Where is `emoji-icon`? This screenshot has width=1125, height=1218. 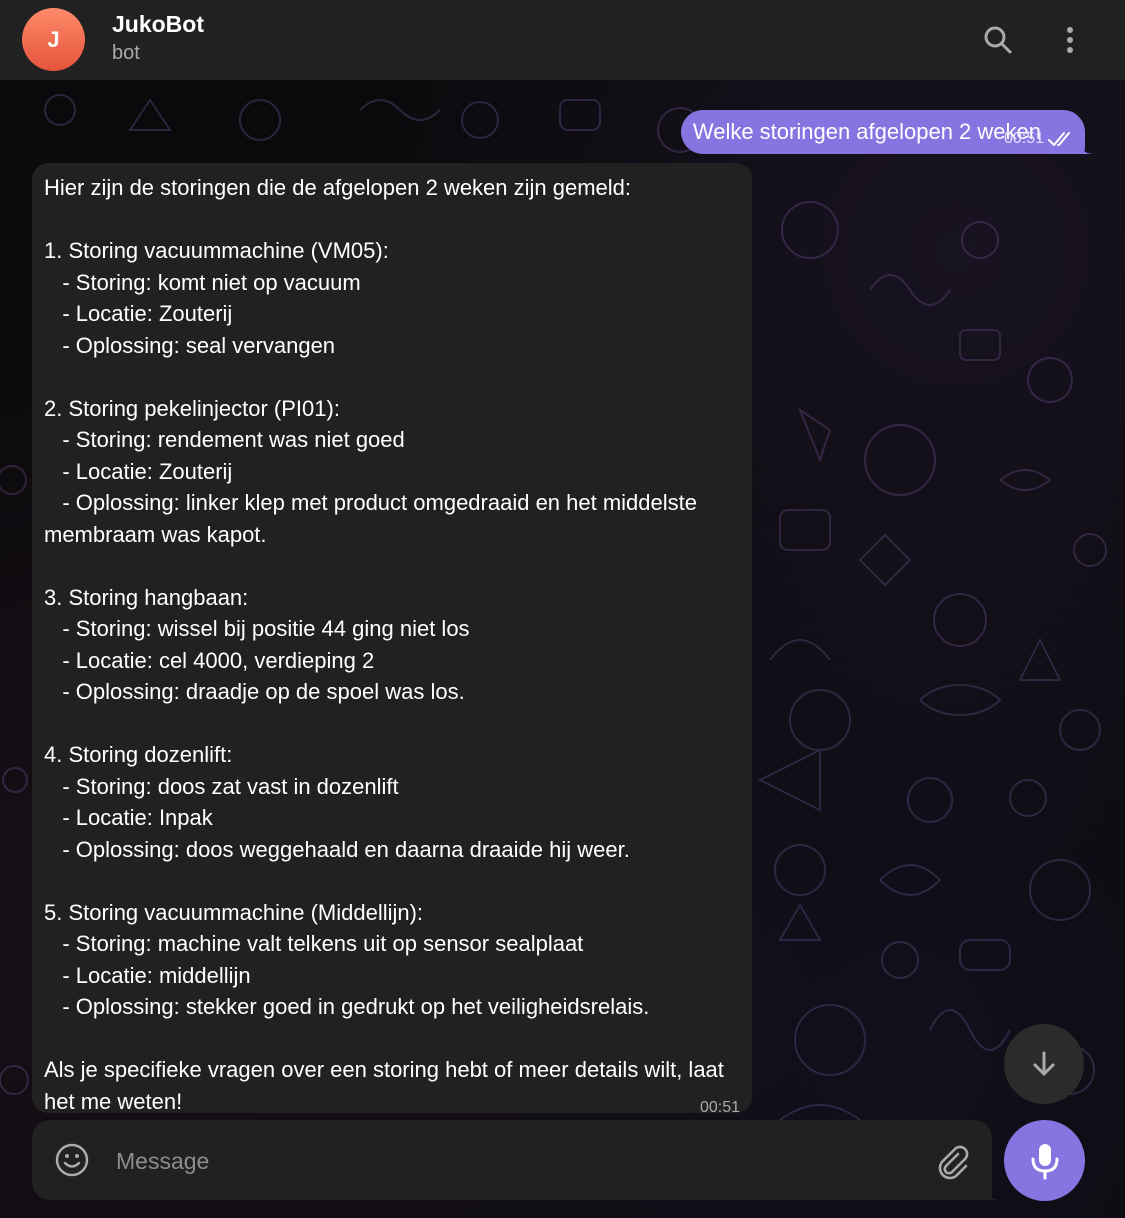 emoji-icon is located at coordinates (72, 1160).